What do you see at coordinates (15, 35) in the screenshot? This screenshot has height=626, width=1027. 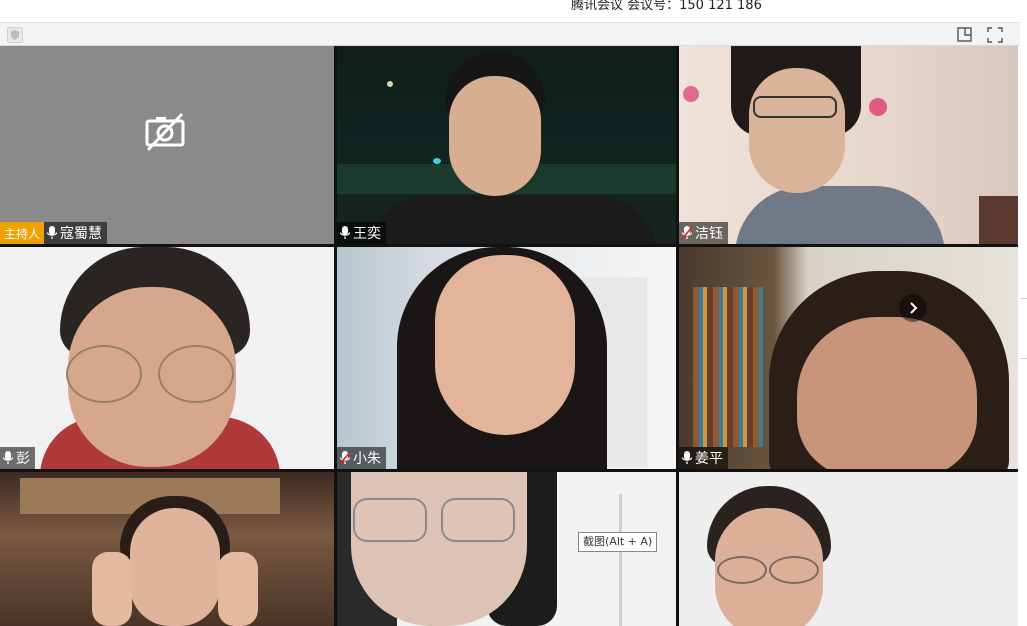 I see `shield-icon` at bounding box center [15, 35].